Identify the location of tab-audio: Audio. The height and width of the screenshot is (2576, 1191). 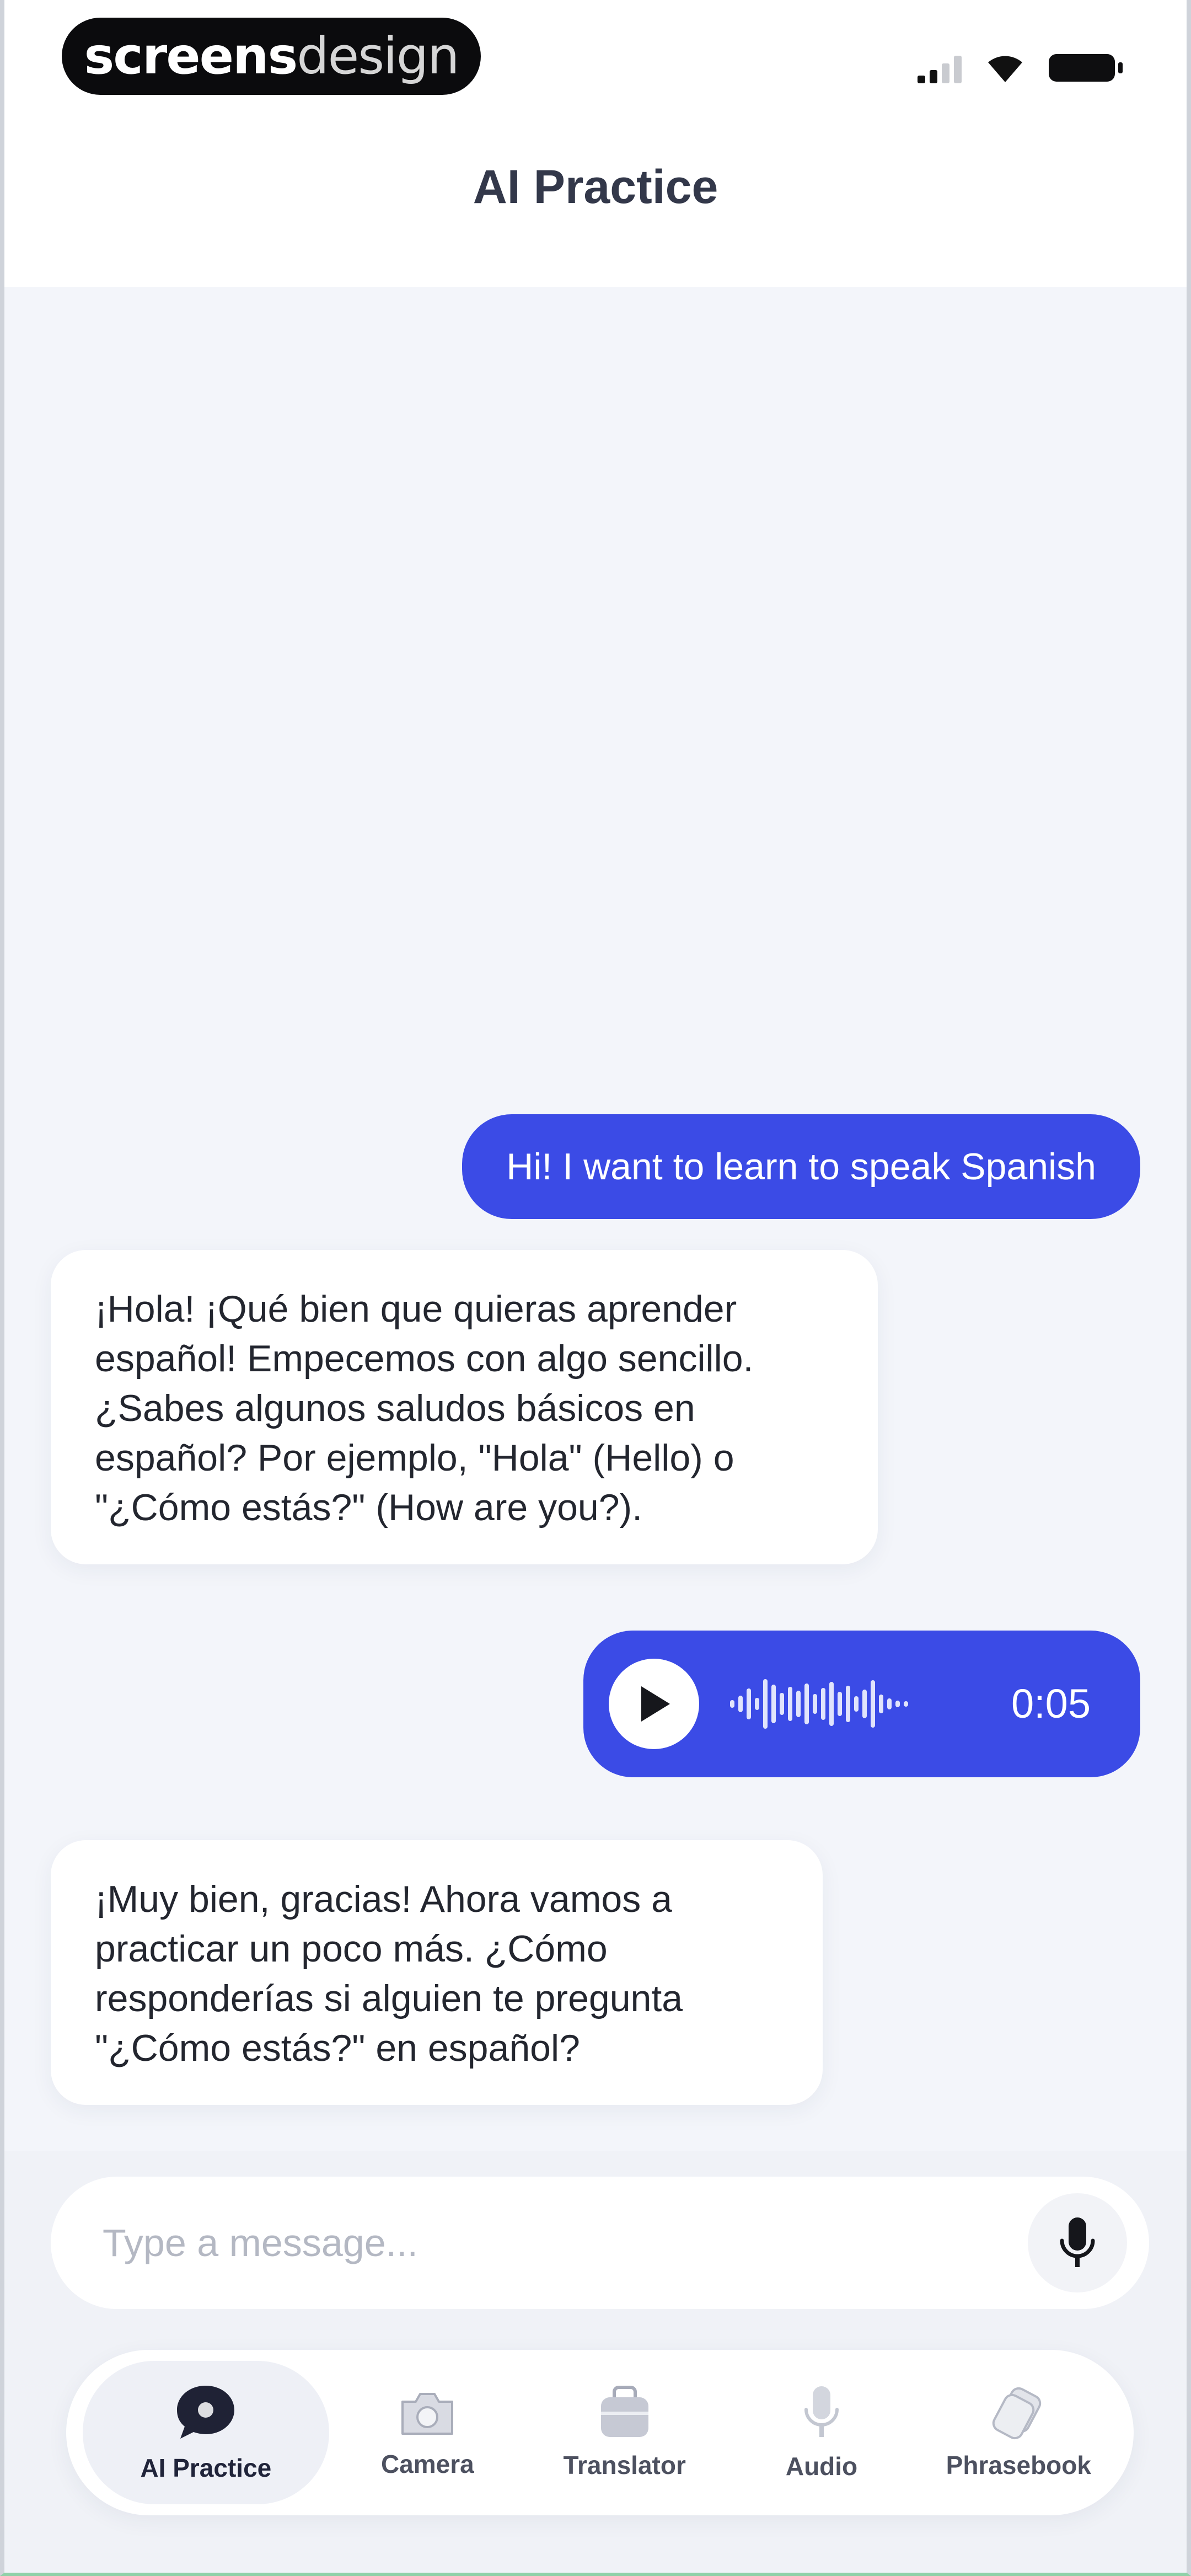
(821, 2432).